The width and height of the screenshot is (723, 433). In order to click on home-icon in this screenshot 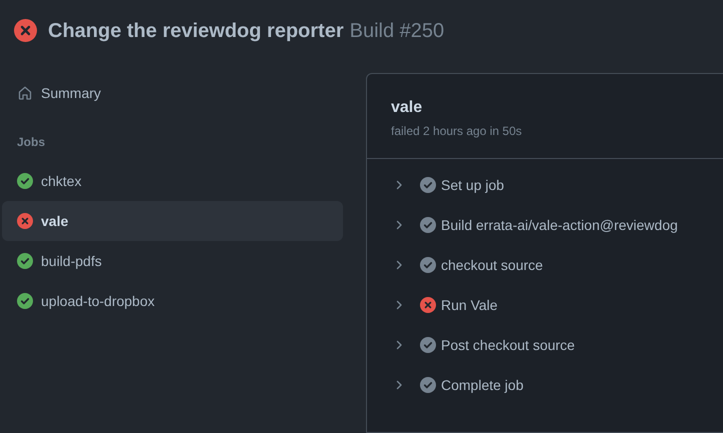, I will do `click(25, 93)`.